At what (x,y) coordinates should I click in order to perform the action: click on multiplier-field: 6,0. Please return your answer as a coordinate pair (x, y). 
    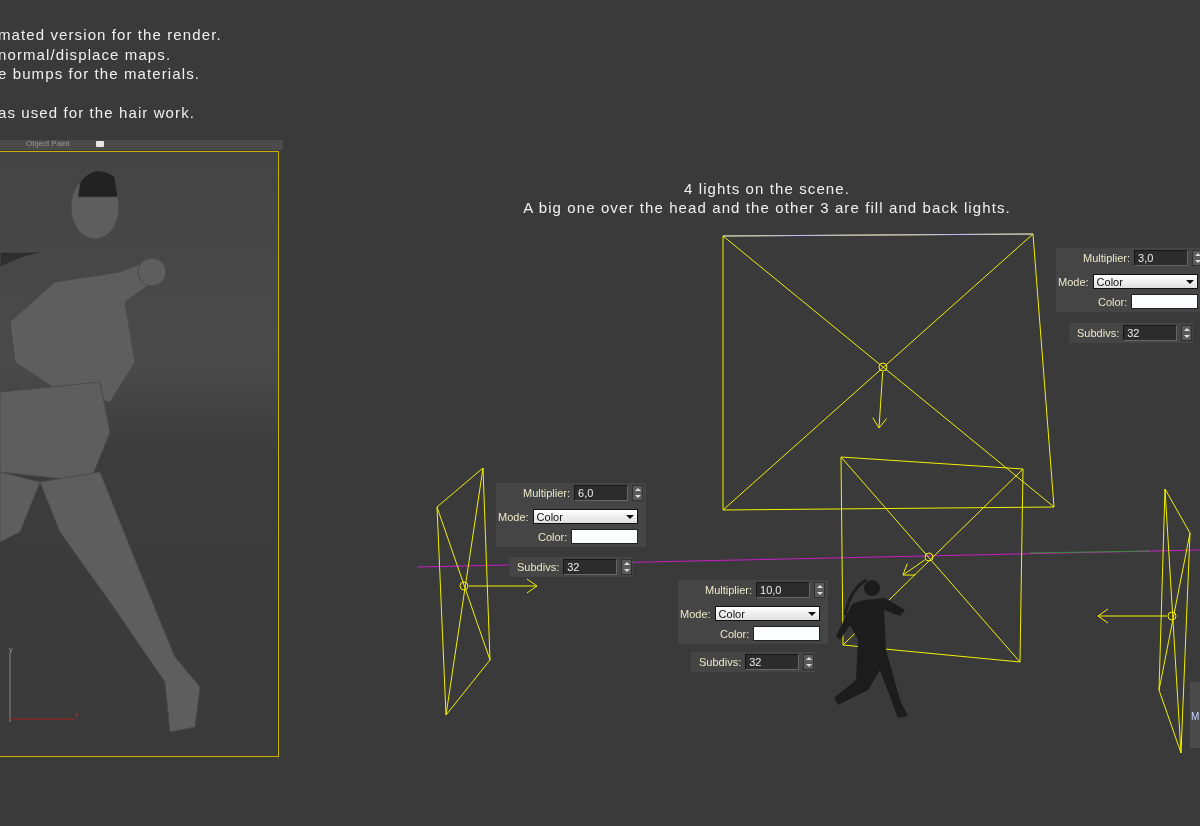
    Looking at the image, I should click on (601, 493).